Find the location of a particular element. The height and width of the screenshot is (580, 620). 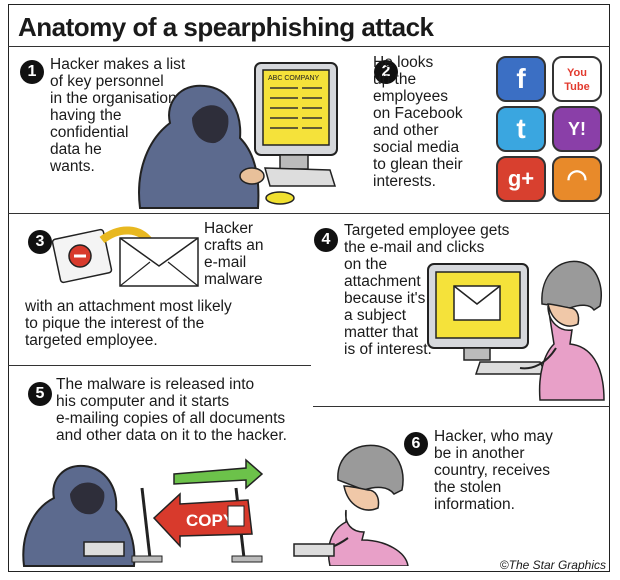

hacker-at-computer-illustration: ABC COMPANY is located at coordinates (238, 135).